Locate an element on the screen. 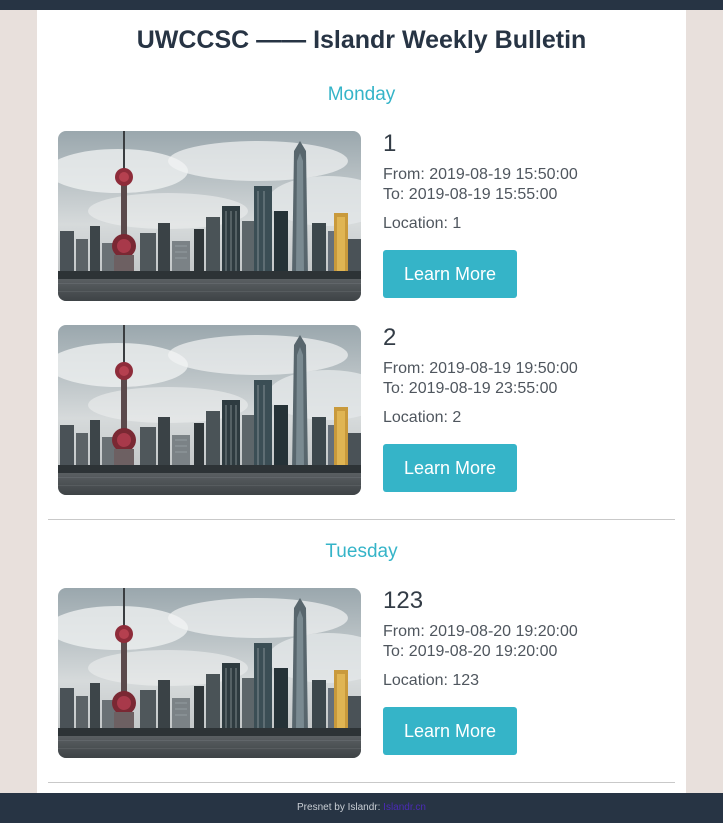 The image size is (723, 823). footer-link: Islandr.cn is located at coordinates (404, 807).